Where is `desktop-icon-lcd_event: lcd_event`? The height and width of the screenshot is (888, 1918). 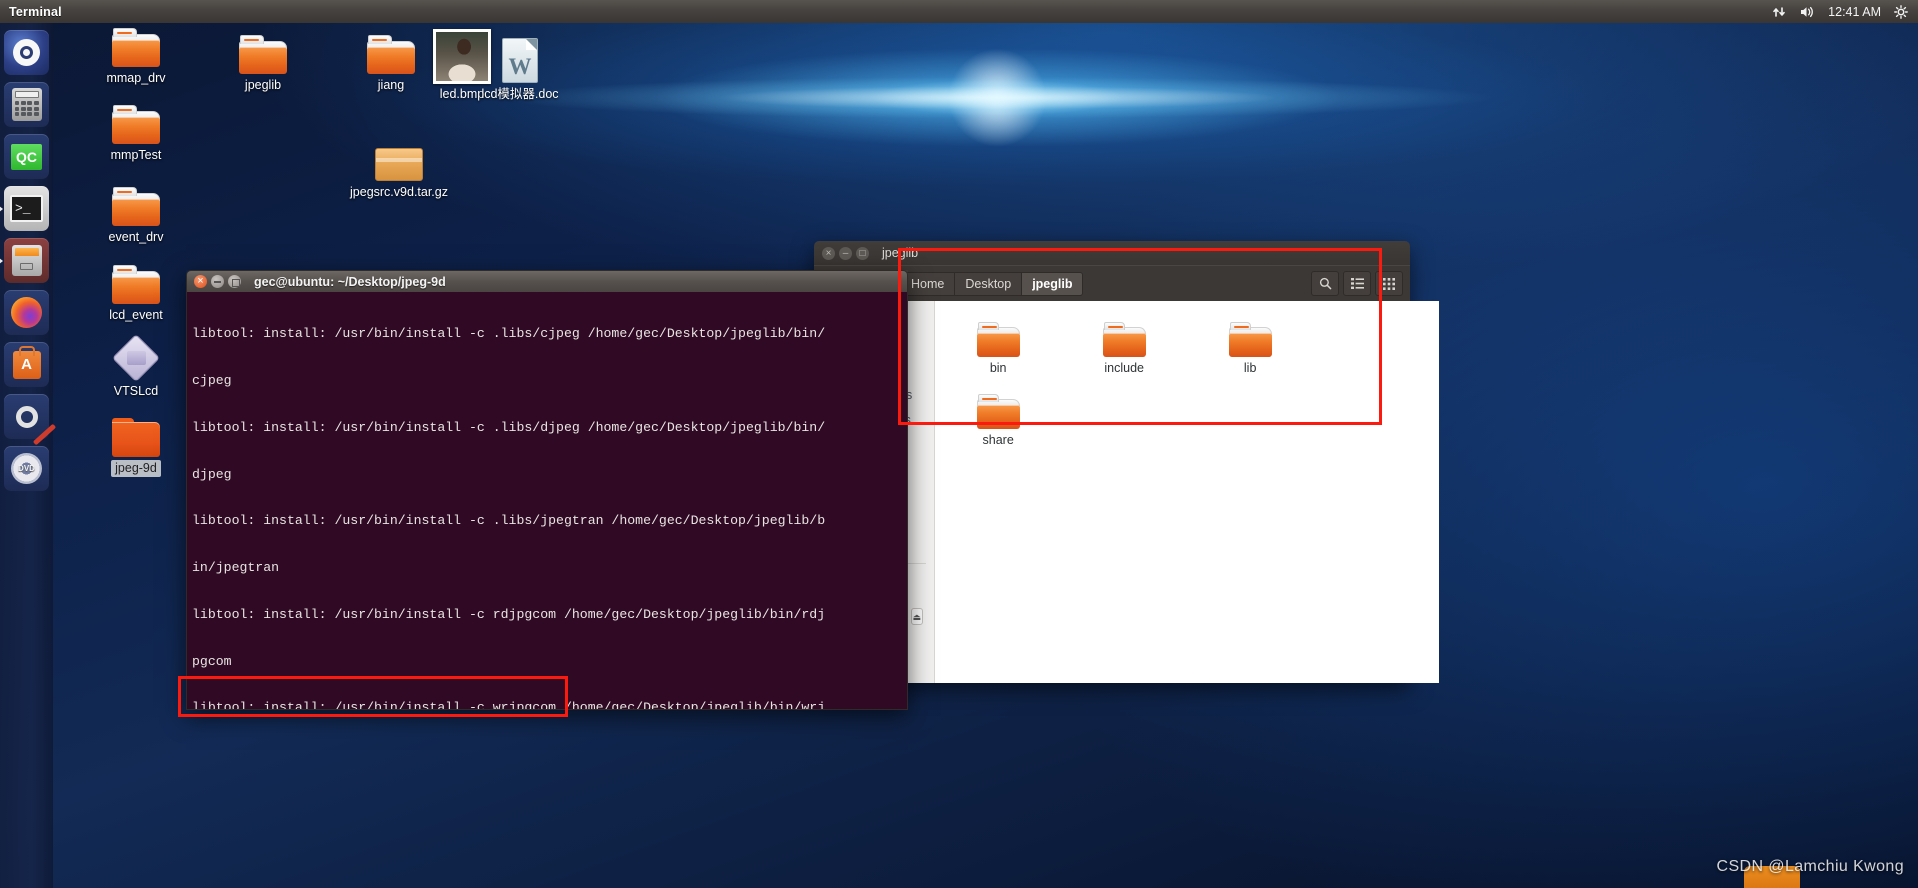 desktop-icon-lcd_event: lcd_event is located at coordinates (136, 294).